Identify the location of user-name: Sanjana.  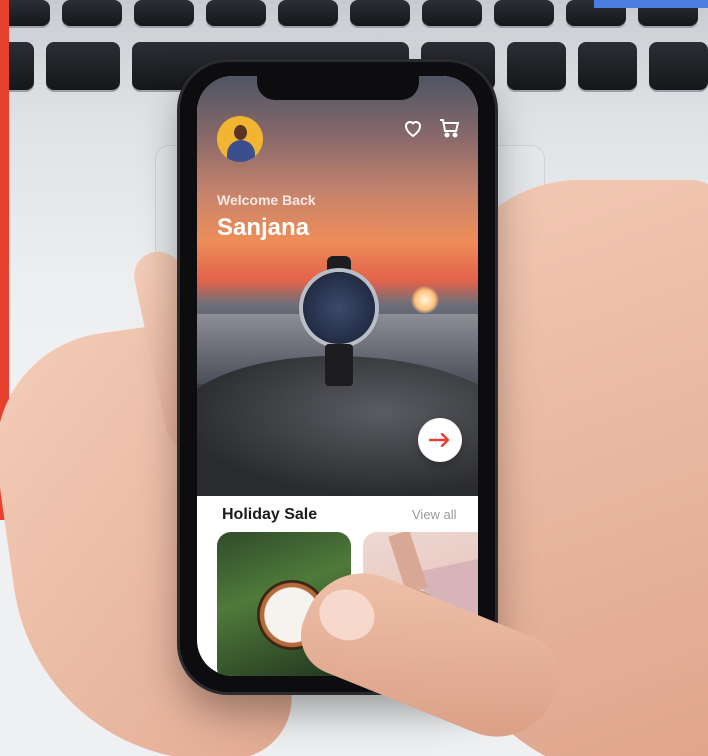
(263, 227).